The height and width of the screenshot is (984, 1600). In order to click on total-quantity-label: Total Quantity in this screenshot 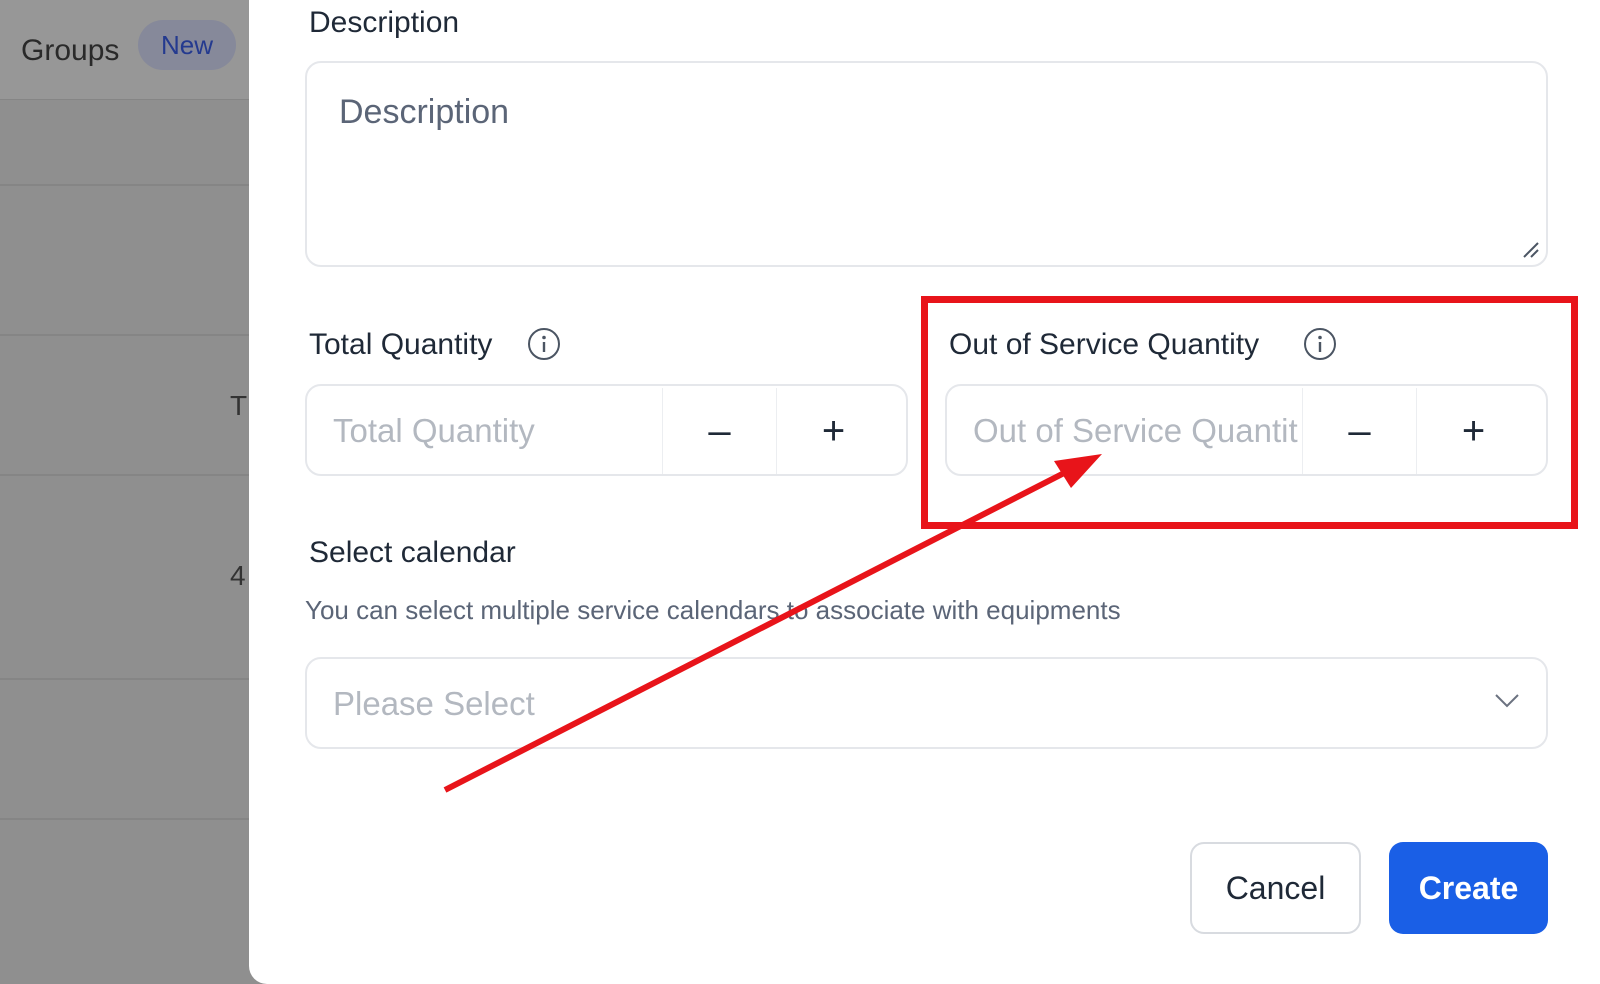, I will do `click(401, 344)`.